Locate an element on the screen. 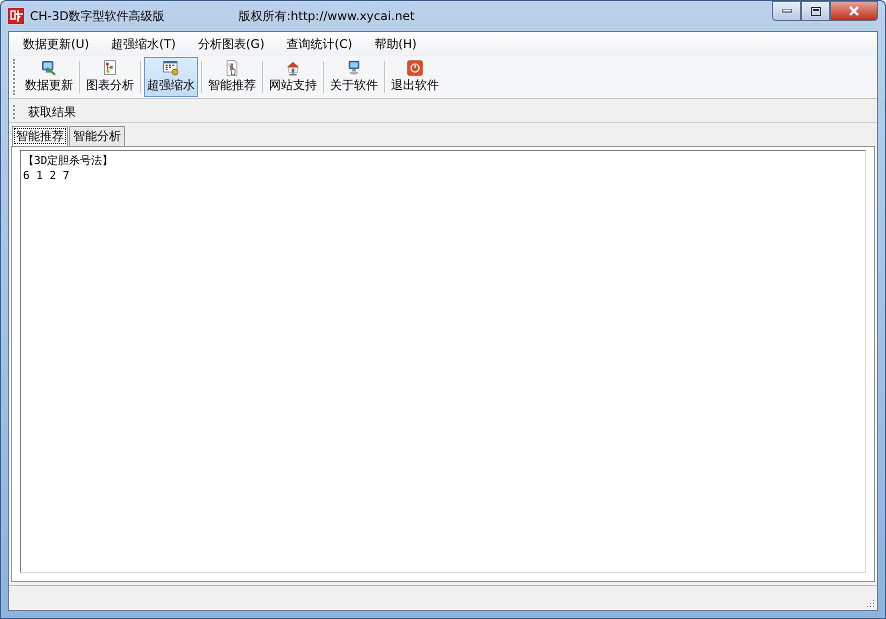  toolbar-button: 网站支持 is located at coordinates (293, 77).